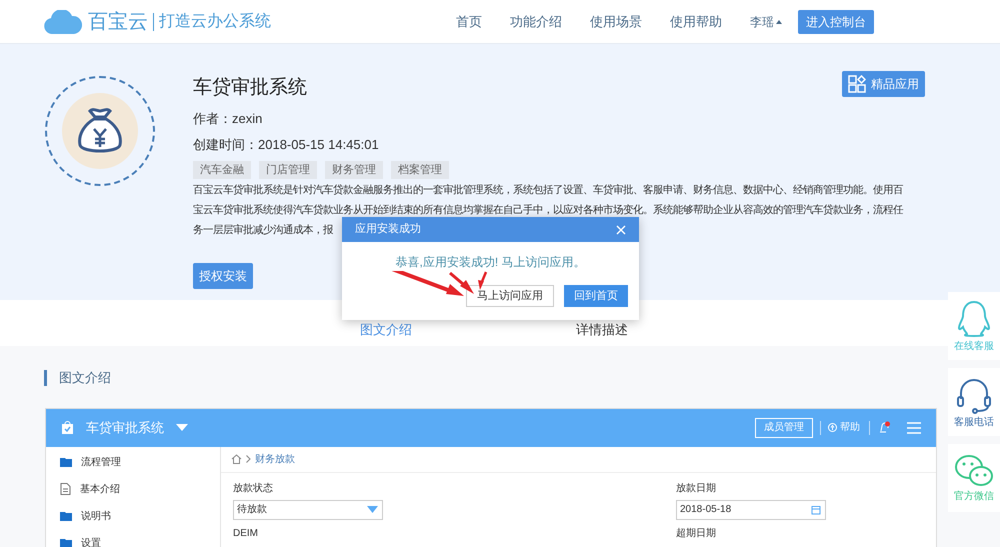 The height and width of the screenshot is (547, 1000). What do you see at coordinates (236, 459) in the screenshot?
I see `home-icon` at bounding box center [236, 459].